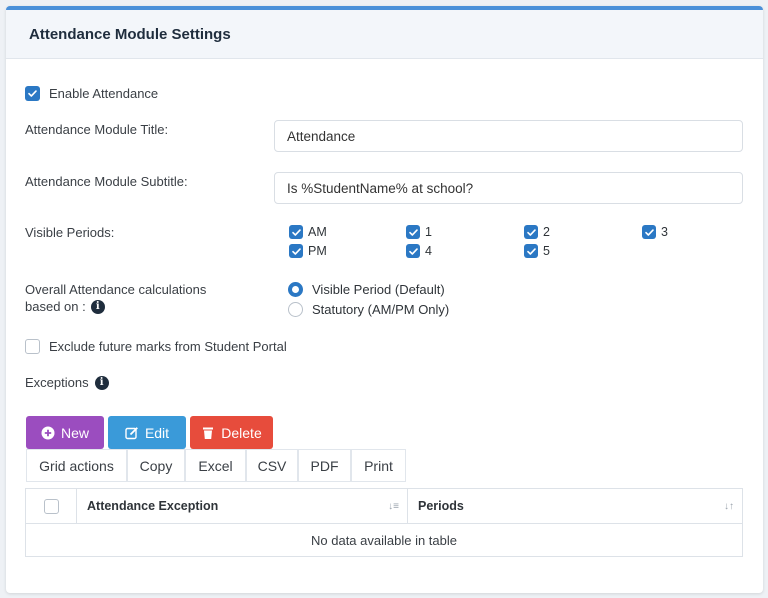 The height and width of the screenshot is (598, 768). I want to click on exclude-future-label: Exclude future marks from Student Portal, so click(168, 346).